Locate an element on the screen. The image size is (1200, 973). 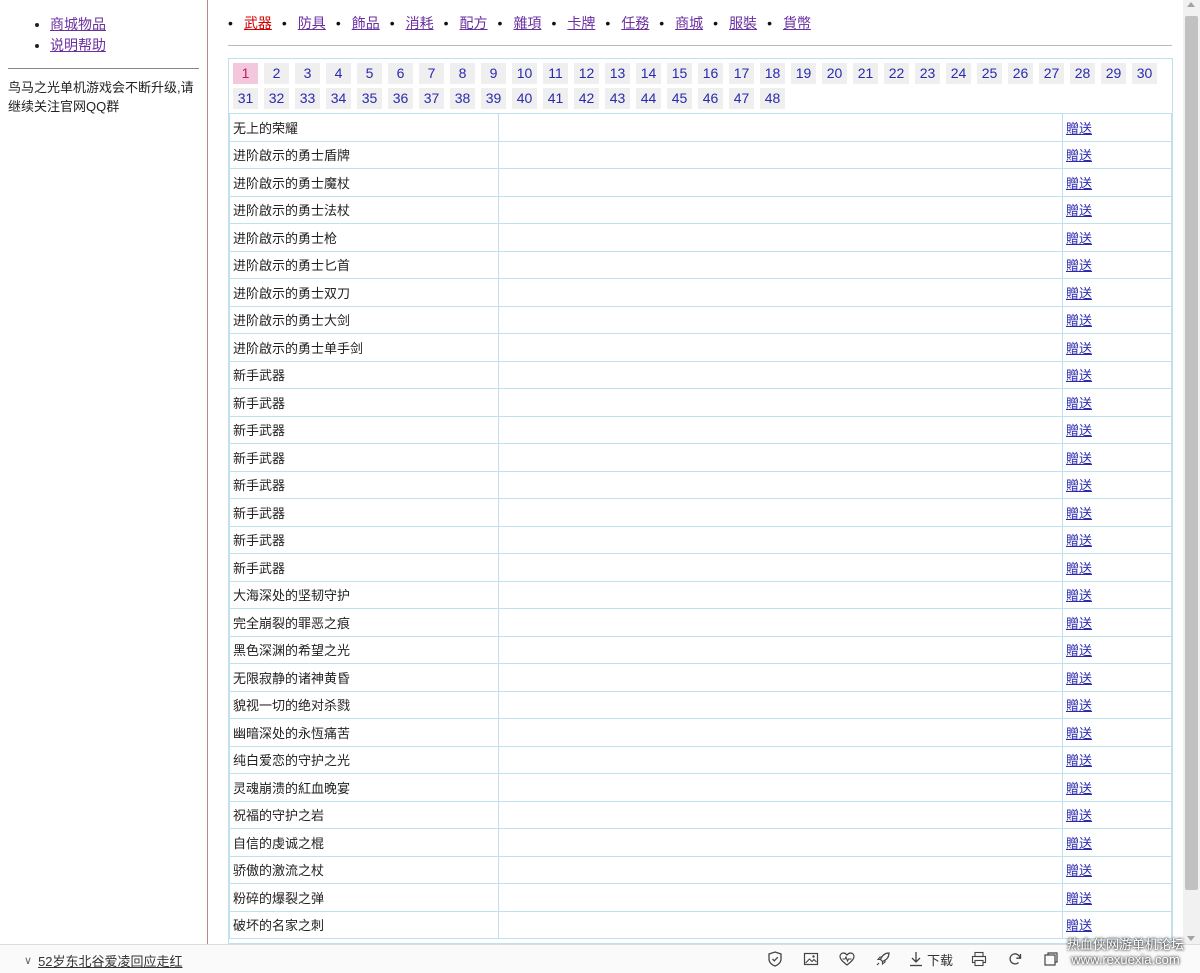
category-tab: 武器 is located at coordinates (258, 23).